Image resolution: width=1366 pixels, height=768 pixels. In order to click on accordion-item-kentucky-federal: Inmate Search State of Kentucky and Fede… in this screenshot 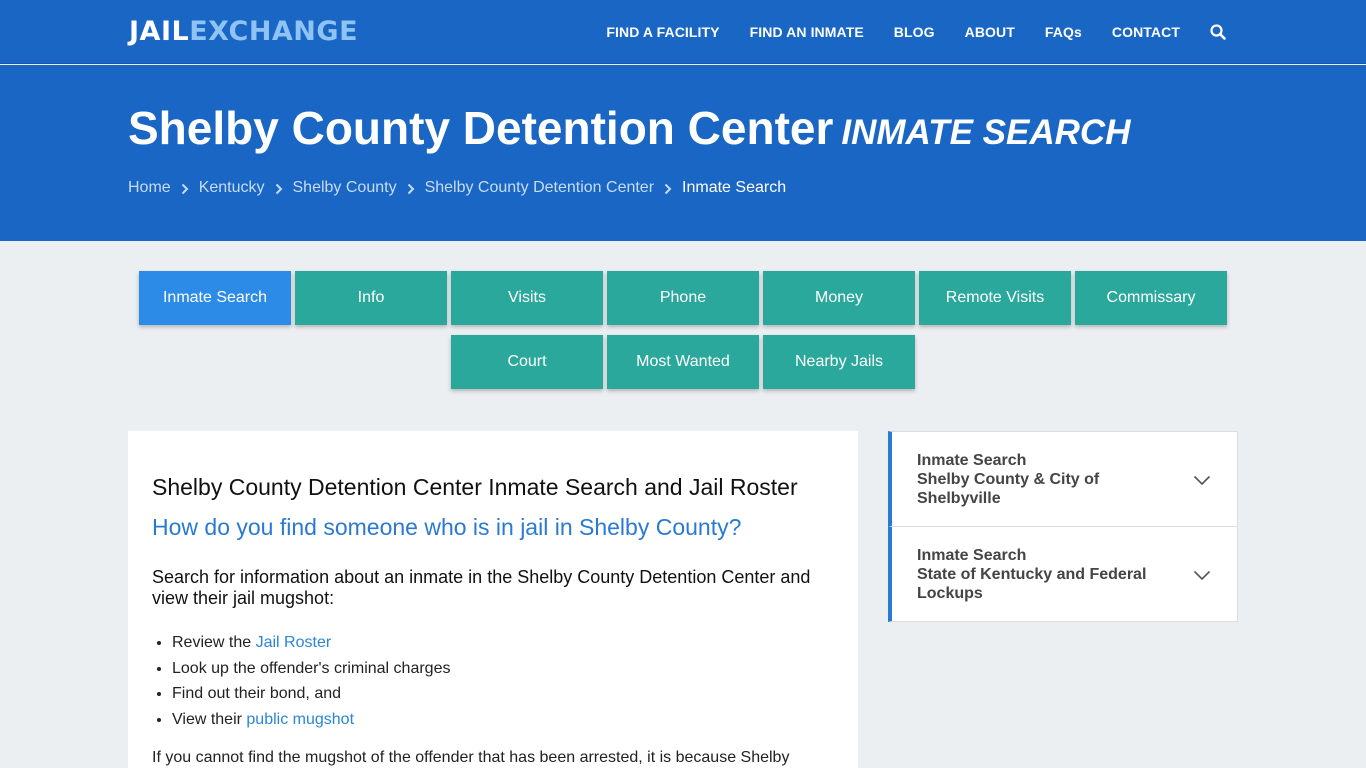, I will do `click(1063, 574)`.